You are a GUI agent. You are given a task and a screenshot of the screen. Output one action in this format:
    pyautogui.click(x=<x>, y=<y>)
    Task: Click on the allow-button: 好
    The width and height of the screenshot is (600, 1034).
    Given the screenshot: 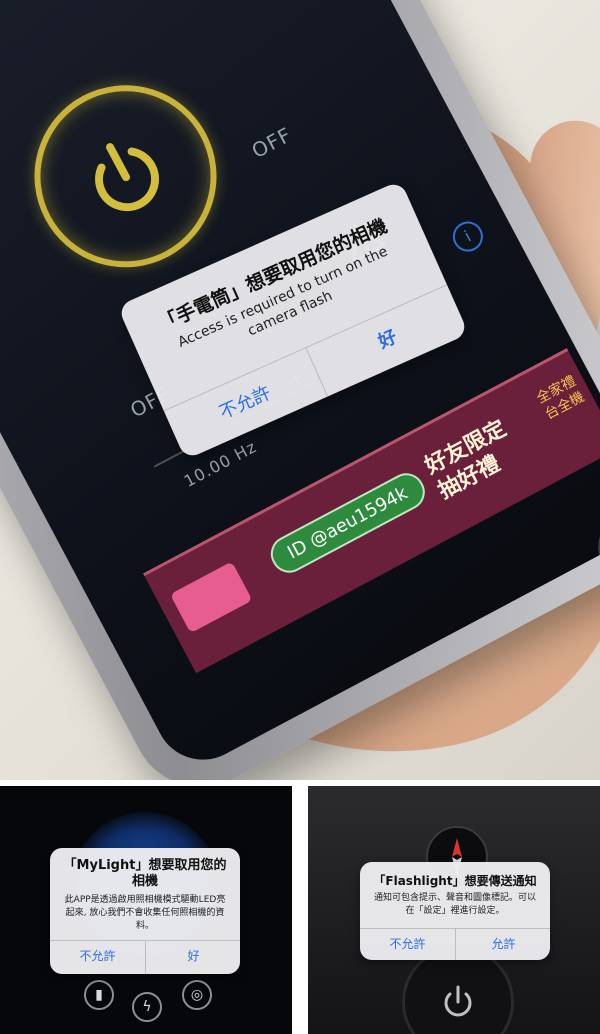 What is the action you would take?
    pyautogui.click(x=193, y=957)
    